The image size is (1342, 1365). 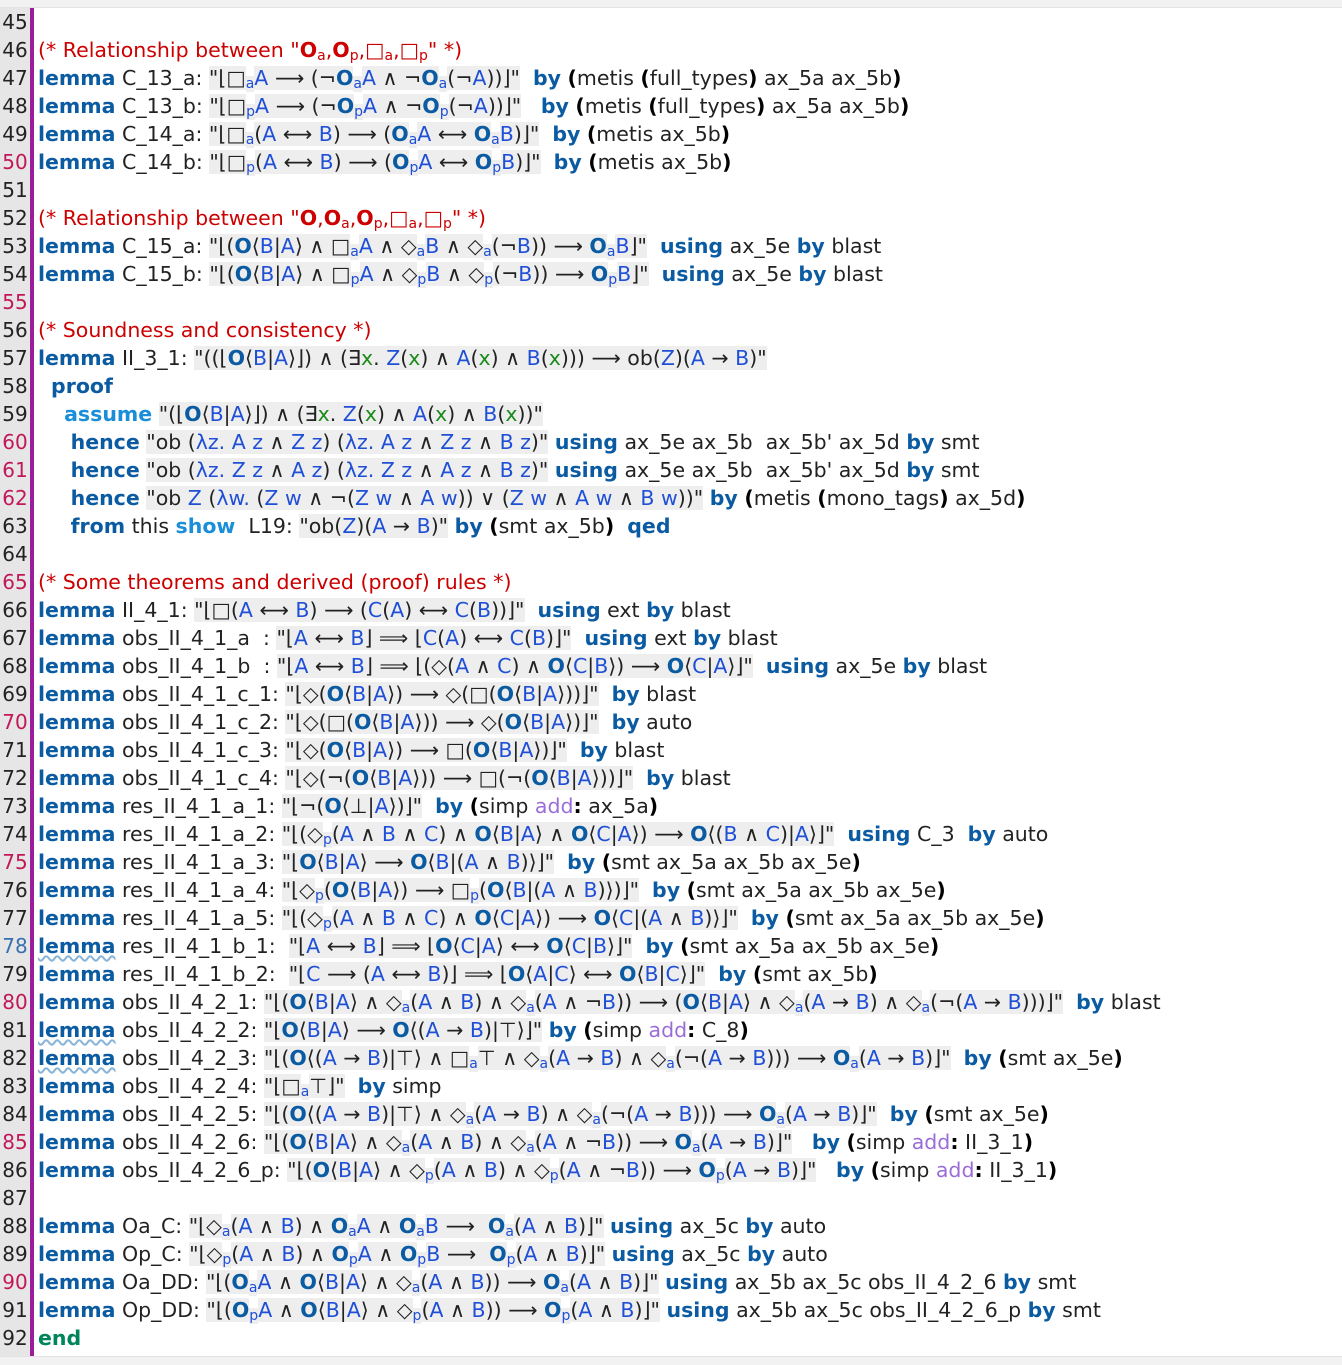 What do you see at coordinates (671, 1198) in the screenshot?
I see `code-line: 87` at bounding box center [671, 1198].